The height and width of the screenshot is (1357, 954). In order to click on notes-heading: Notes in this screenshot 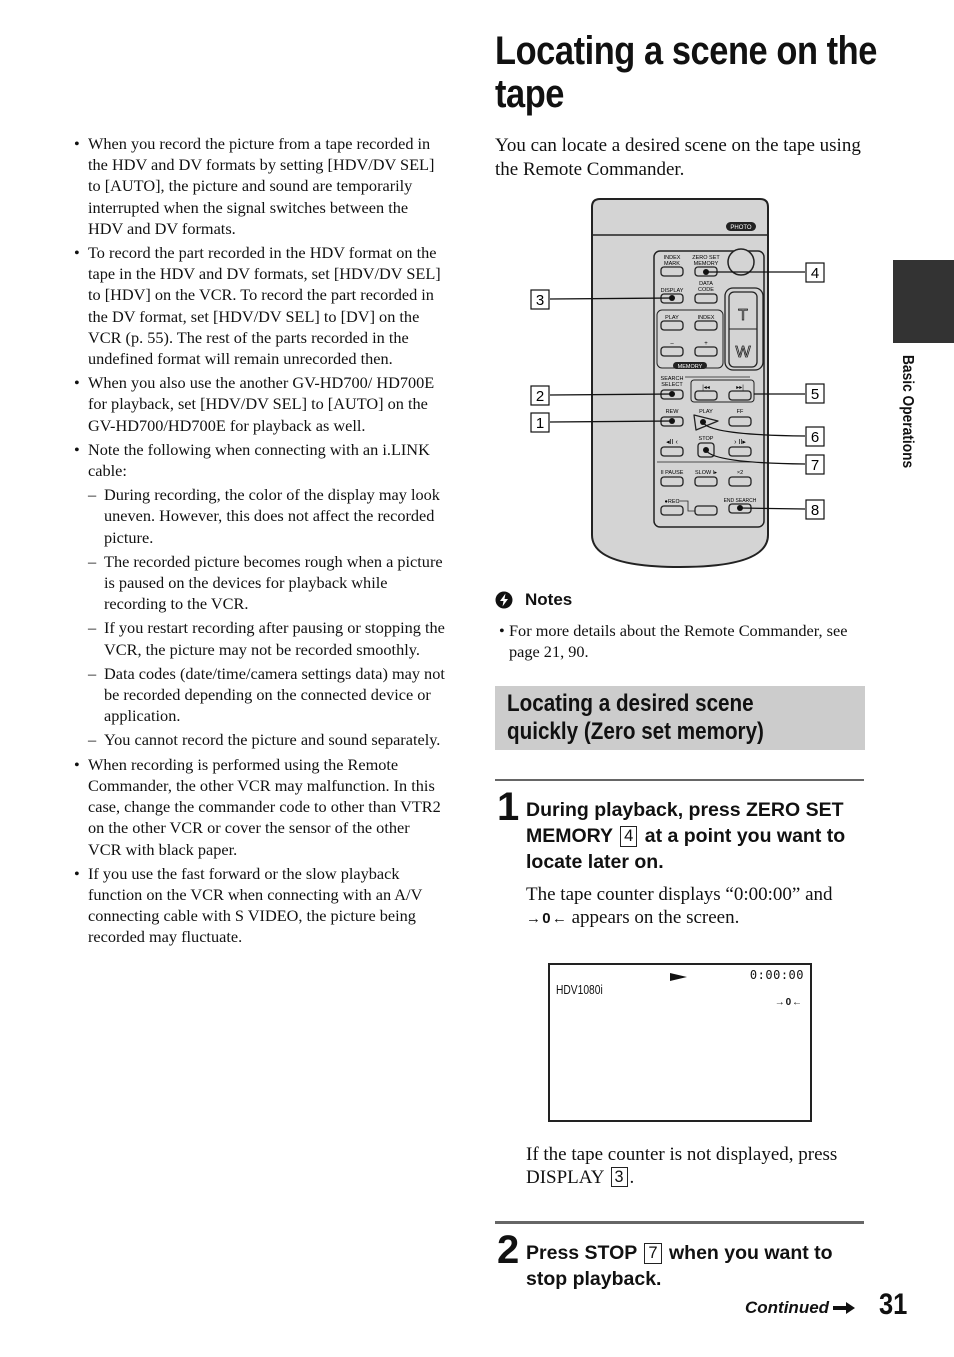, I will do `click(533, 600)`.